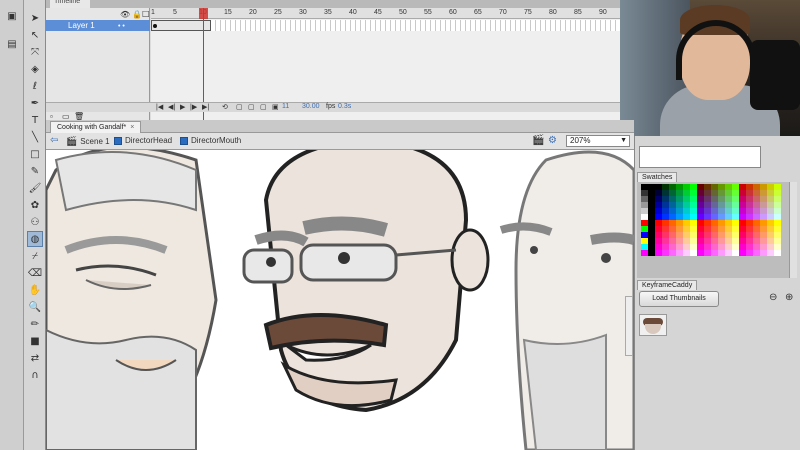 Image resolution: width=800 pixels, height=450 pixels. I want to click on ruler-tick-label: 35, so click(328, 12).